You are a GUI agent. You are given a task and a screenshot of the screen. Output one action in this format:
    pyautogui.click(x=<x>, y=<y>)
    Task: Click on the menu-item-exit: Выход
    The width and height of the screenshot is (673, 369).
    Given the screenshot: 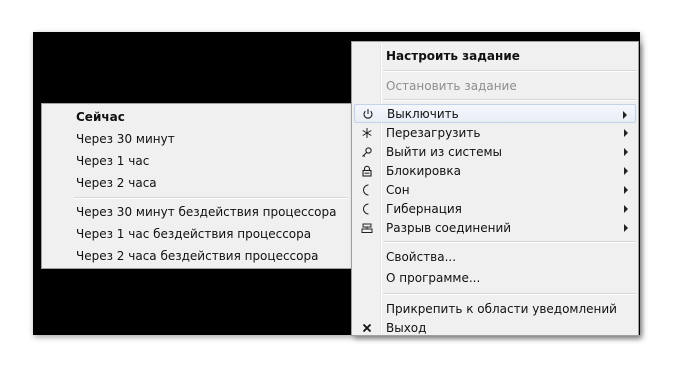 What is the action you would take?
    pyautogui.click(x=495, y=327)
    